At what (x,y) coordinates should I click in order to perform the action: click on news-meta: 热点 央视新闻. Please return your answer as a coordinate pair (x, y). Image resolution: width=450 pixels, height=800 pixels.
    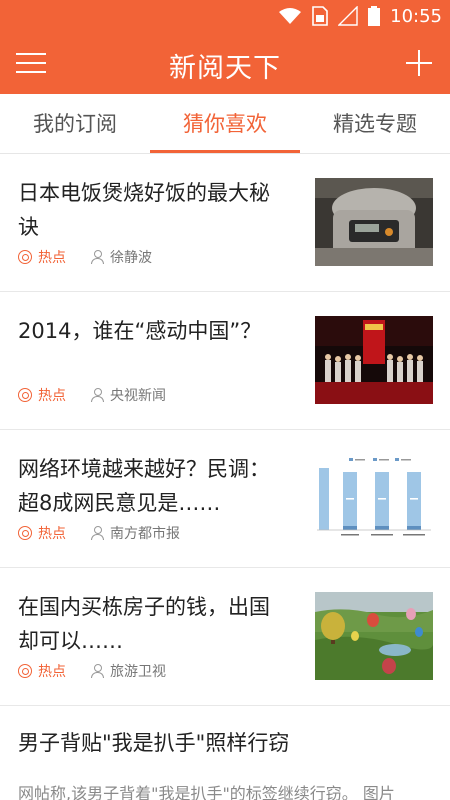
    Looking at the image, I should click on (92, 395).